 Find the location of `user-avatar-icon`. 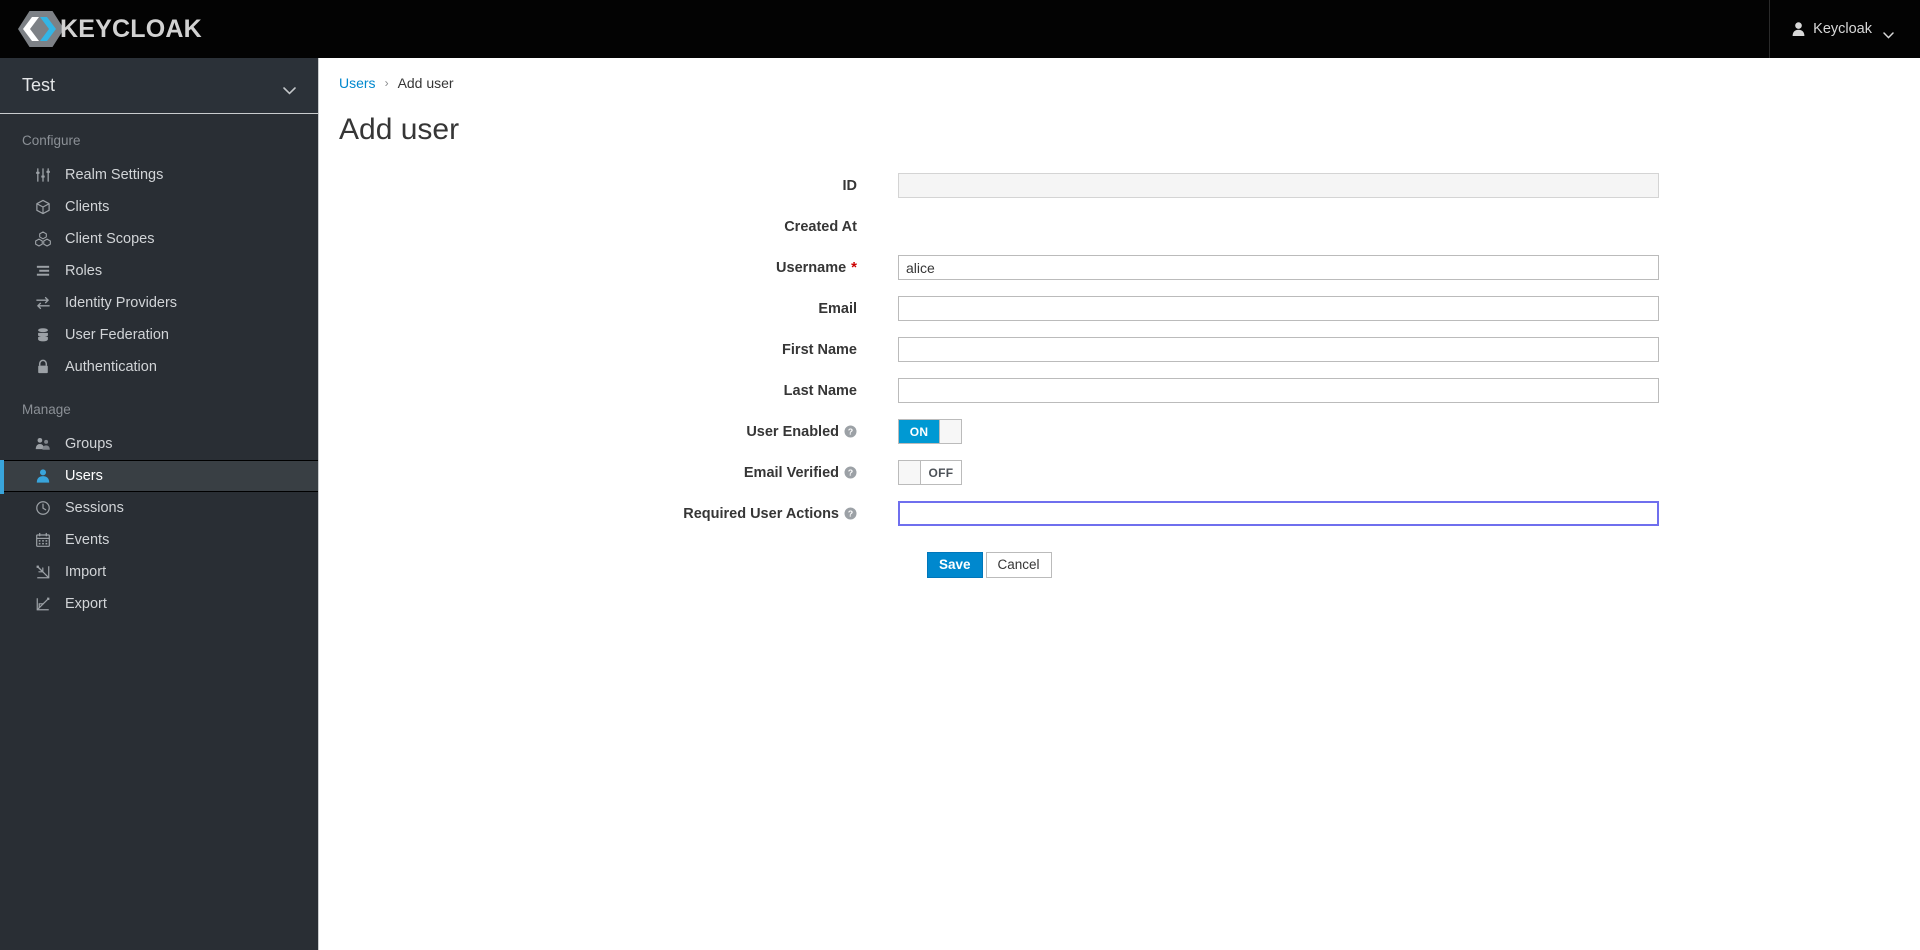

user-avatar-icon is located at coordinates (1798, 29).